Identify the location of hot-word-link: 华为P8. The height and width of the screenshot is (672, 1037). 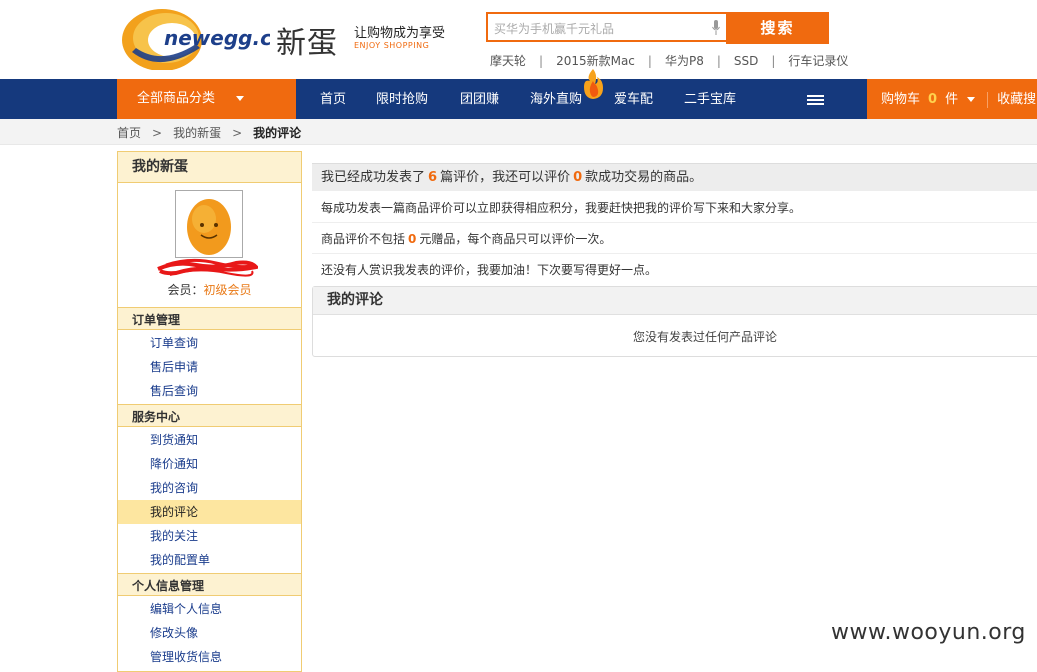
(684, 61).